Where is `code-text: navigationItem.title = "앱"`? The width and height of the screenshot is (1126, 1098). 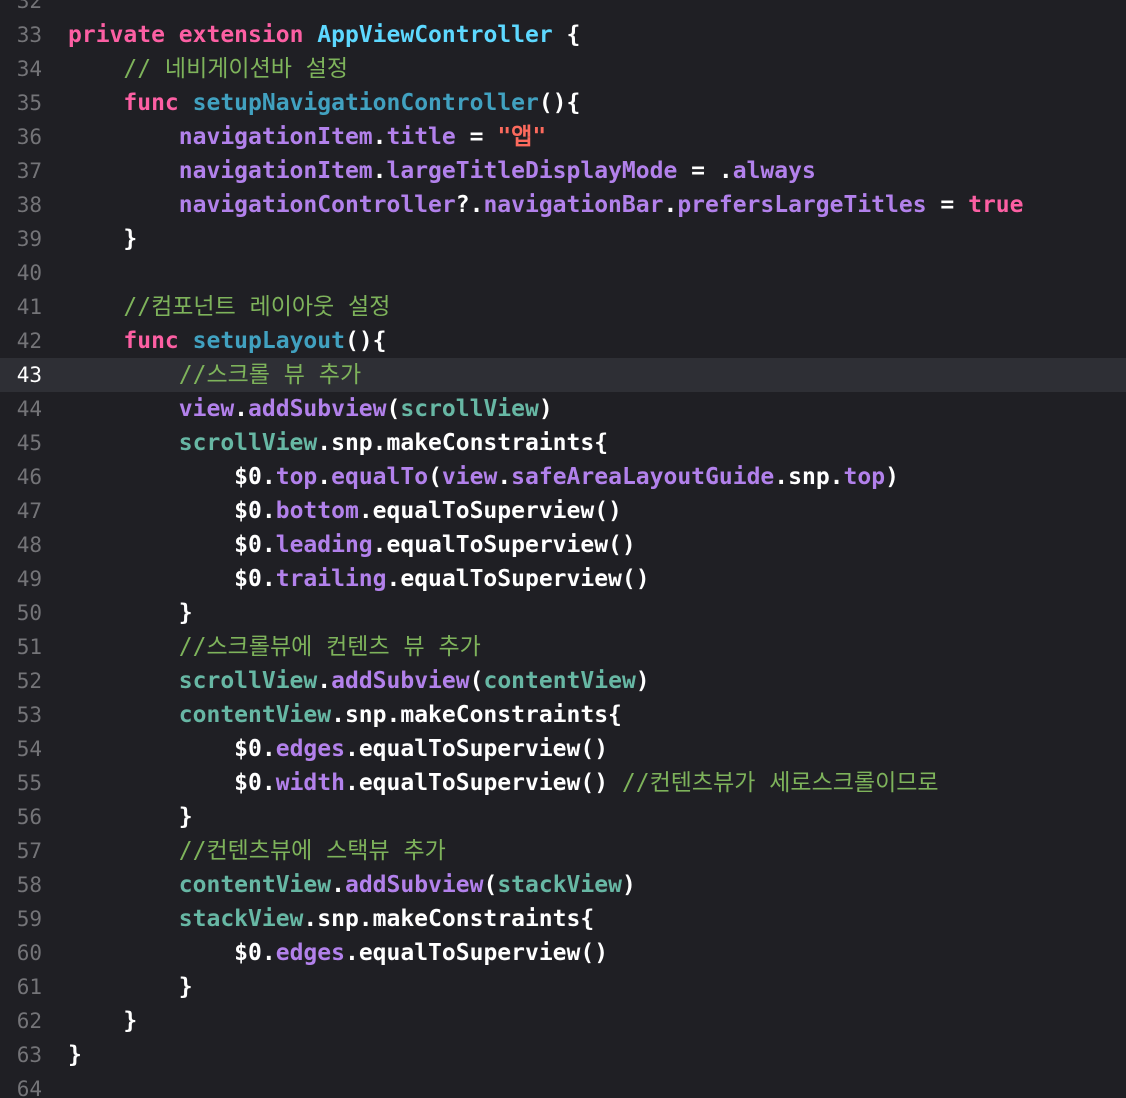 code-text: navigationItem.title = "앱" is located at coordinates (307, 137).